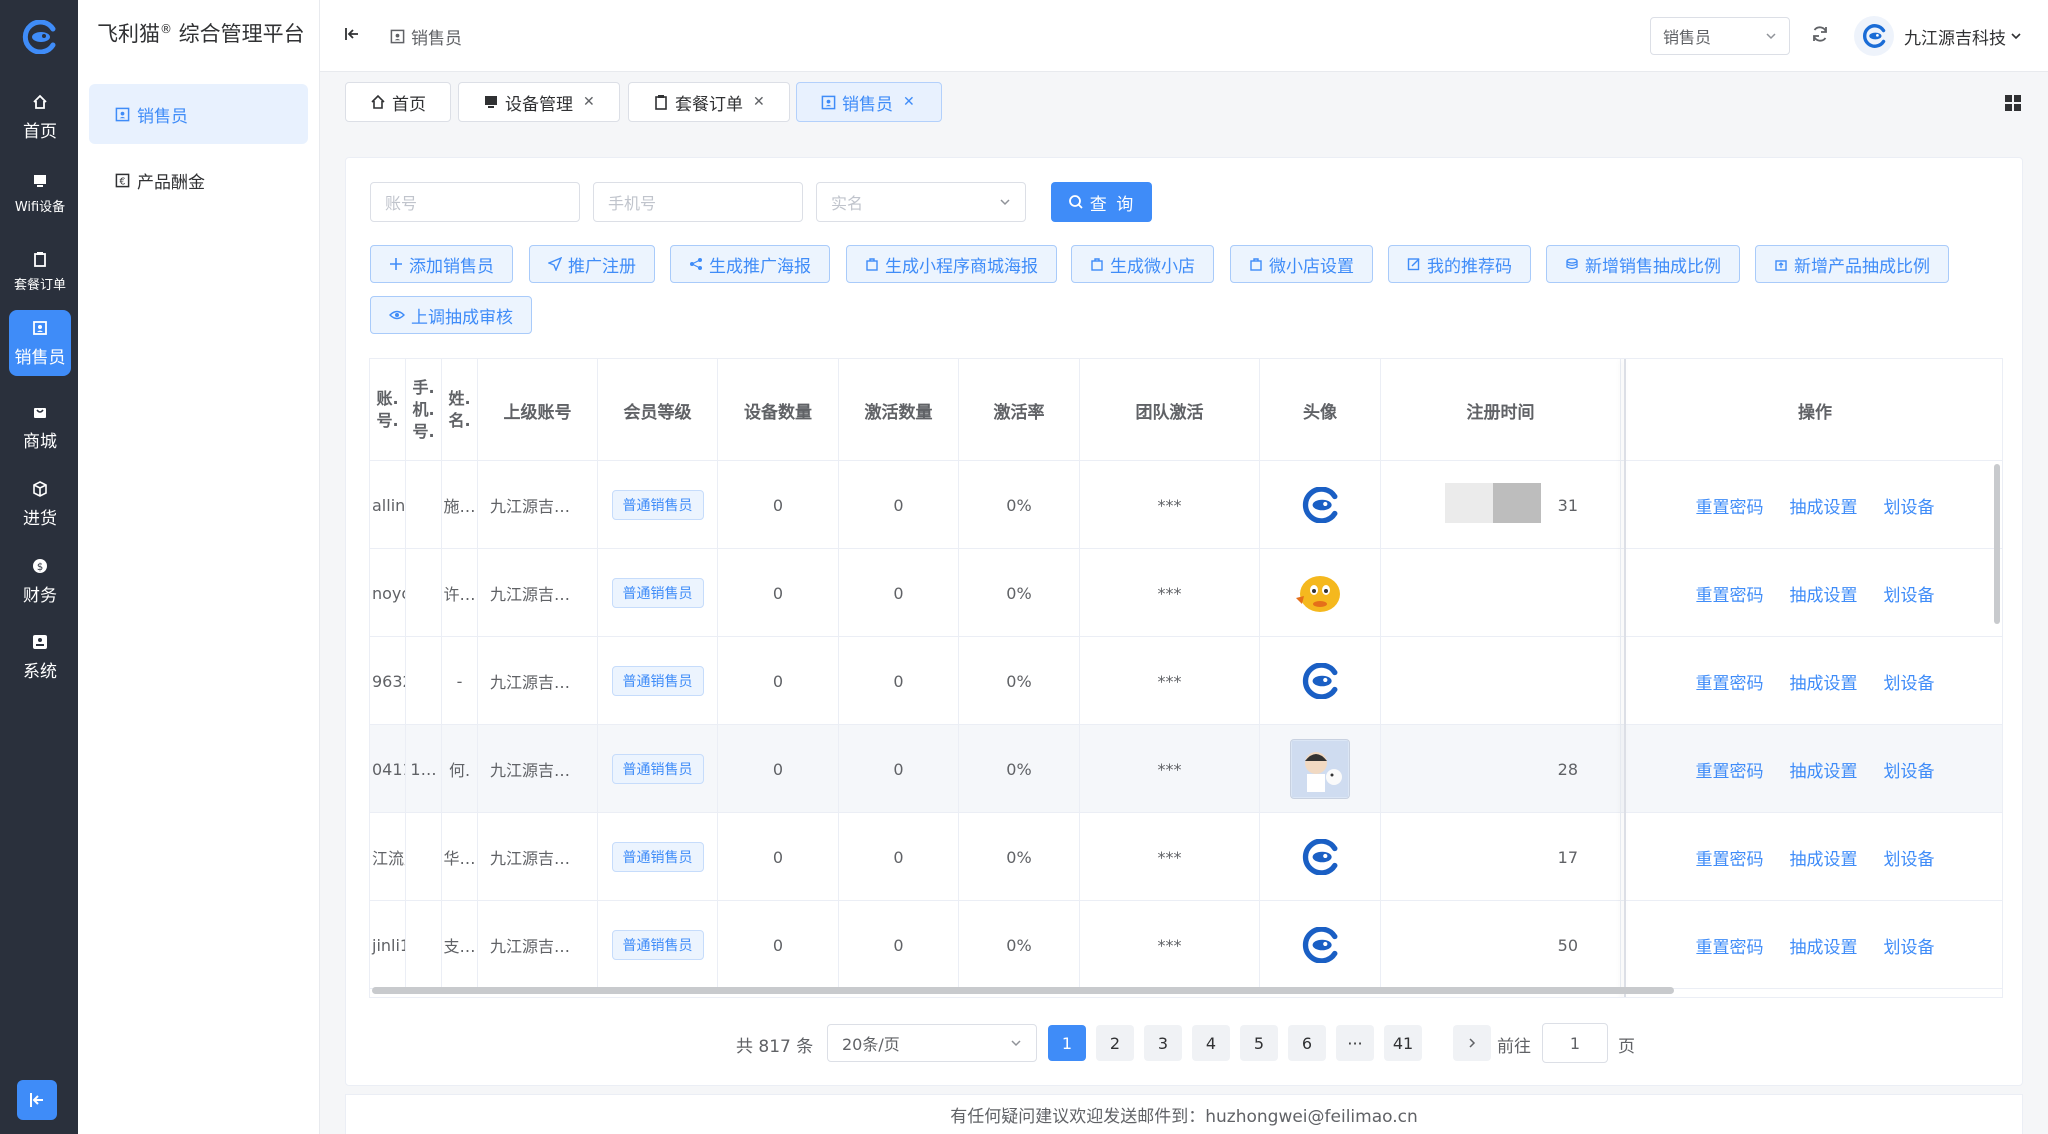  Describe the element at coordinates (1815, 412) in the screenshot. I see `col-header-operations: 操作` at that location.